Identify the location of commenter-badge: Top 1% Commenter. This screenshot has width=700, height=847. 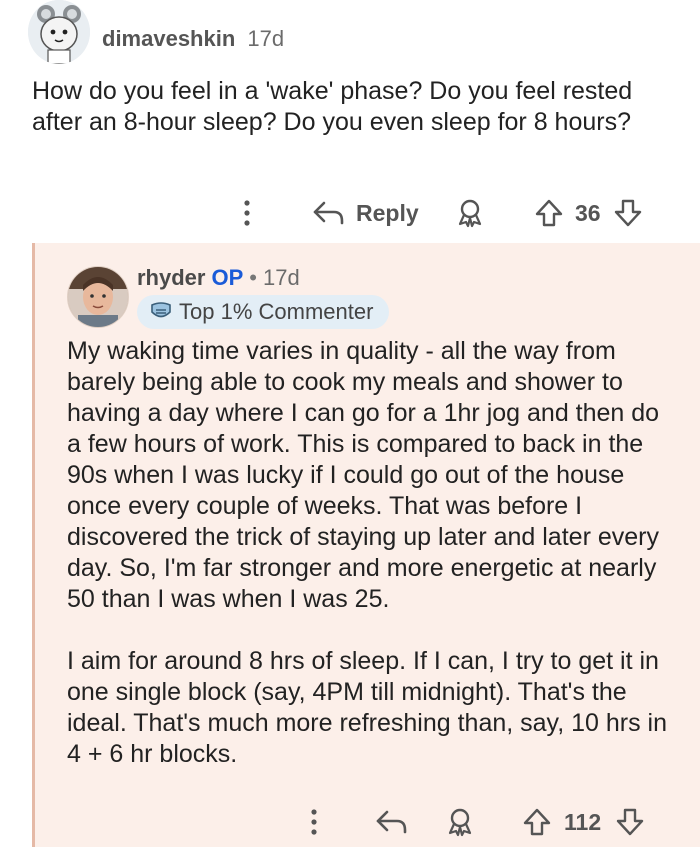
(263, 312).